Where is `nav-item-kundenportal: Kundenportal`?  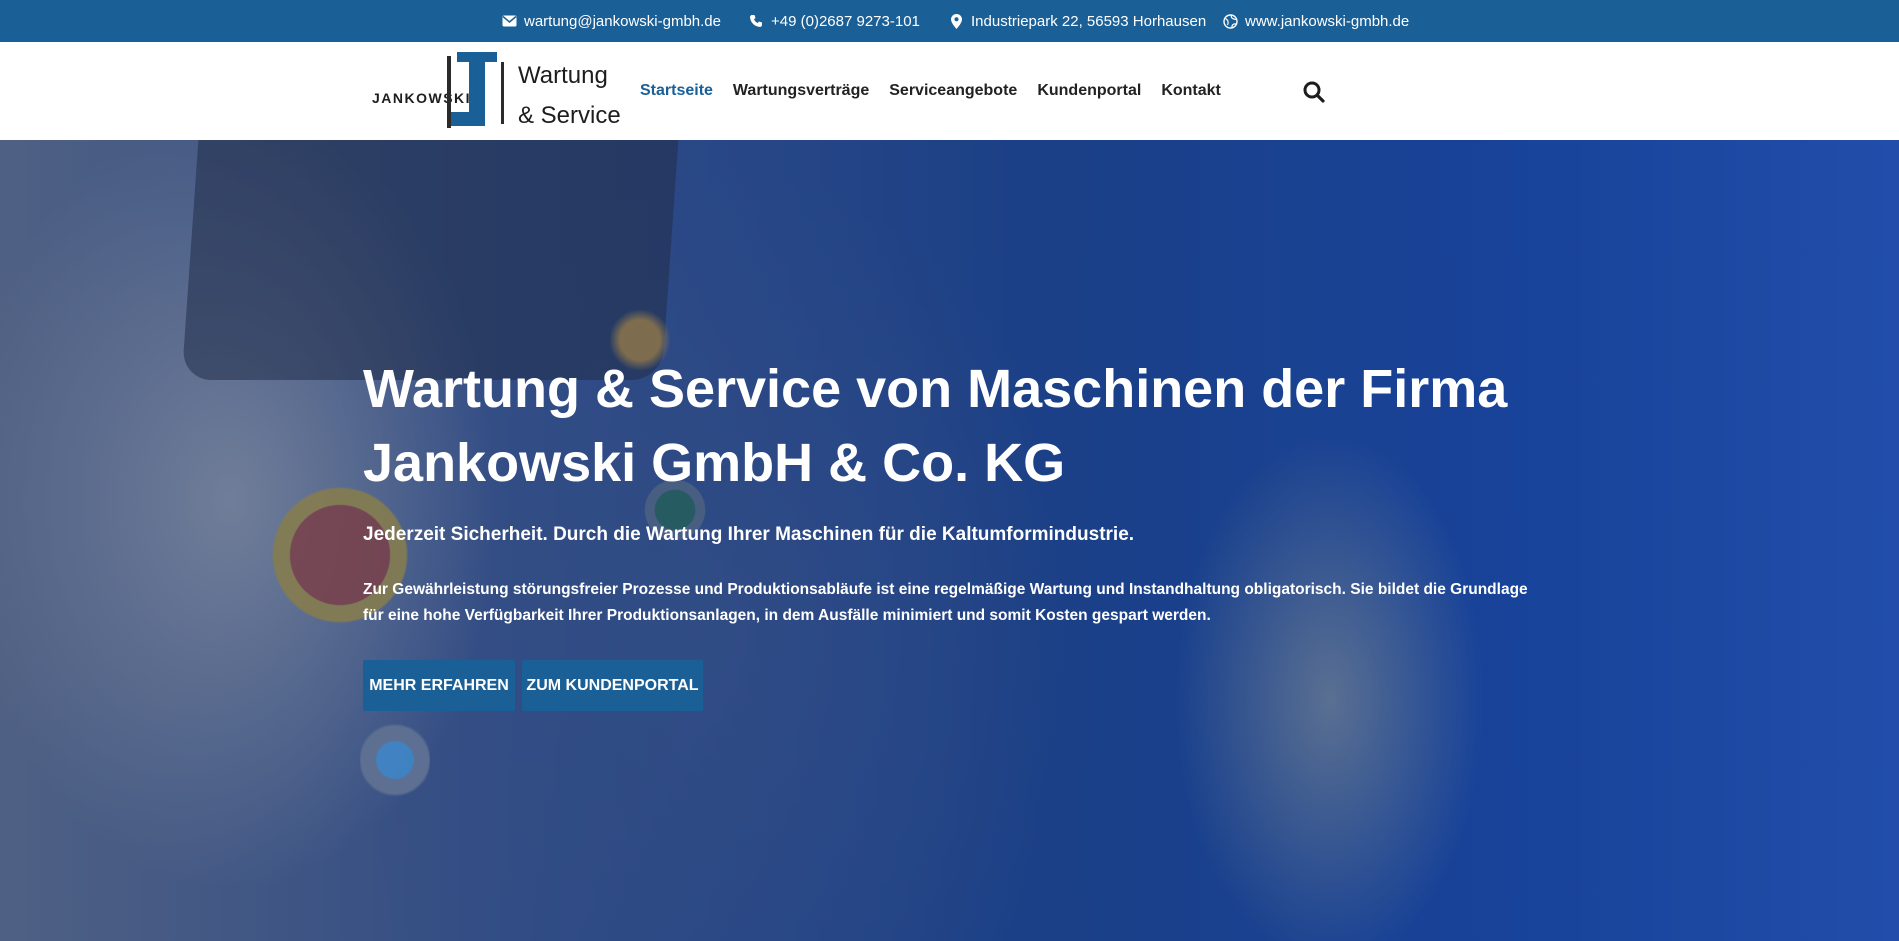 nav-item-kundenportal: Kundenportal is located at coordinates (1089, 91).